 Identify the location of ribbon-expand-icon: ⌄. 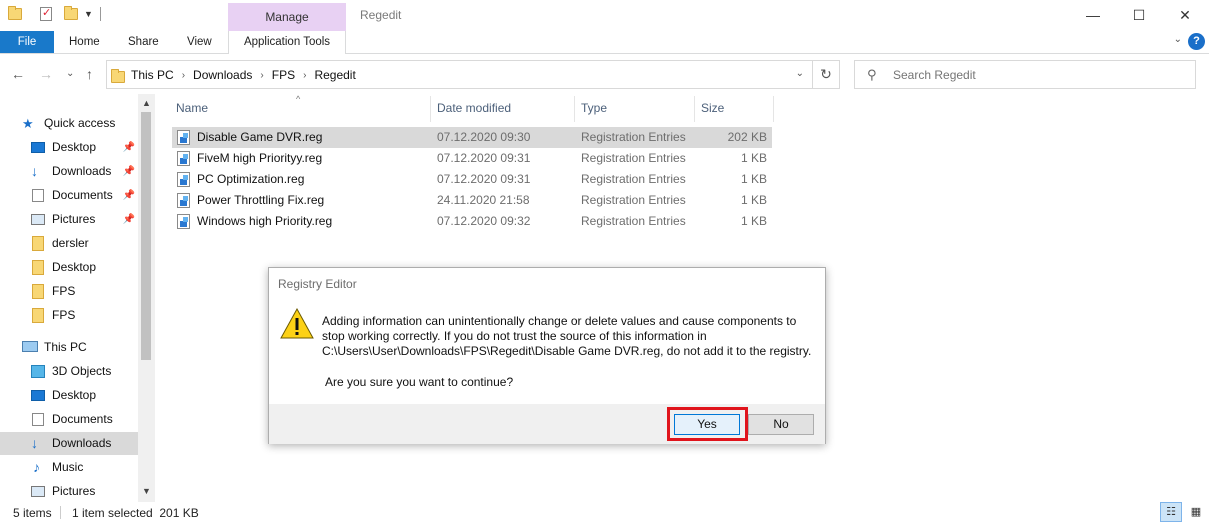
(1178, 39).